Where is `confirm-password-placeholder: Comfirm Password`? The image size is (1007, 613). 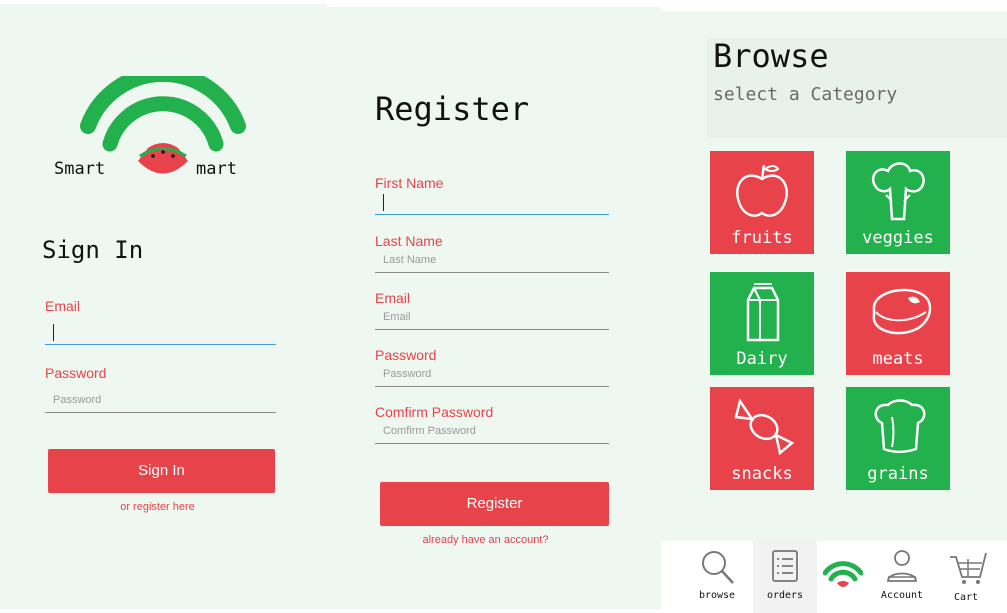
confirm-password-placeholder: Comfirm Password is located at coordinates (429, 431).